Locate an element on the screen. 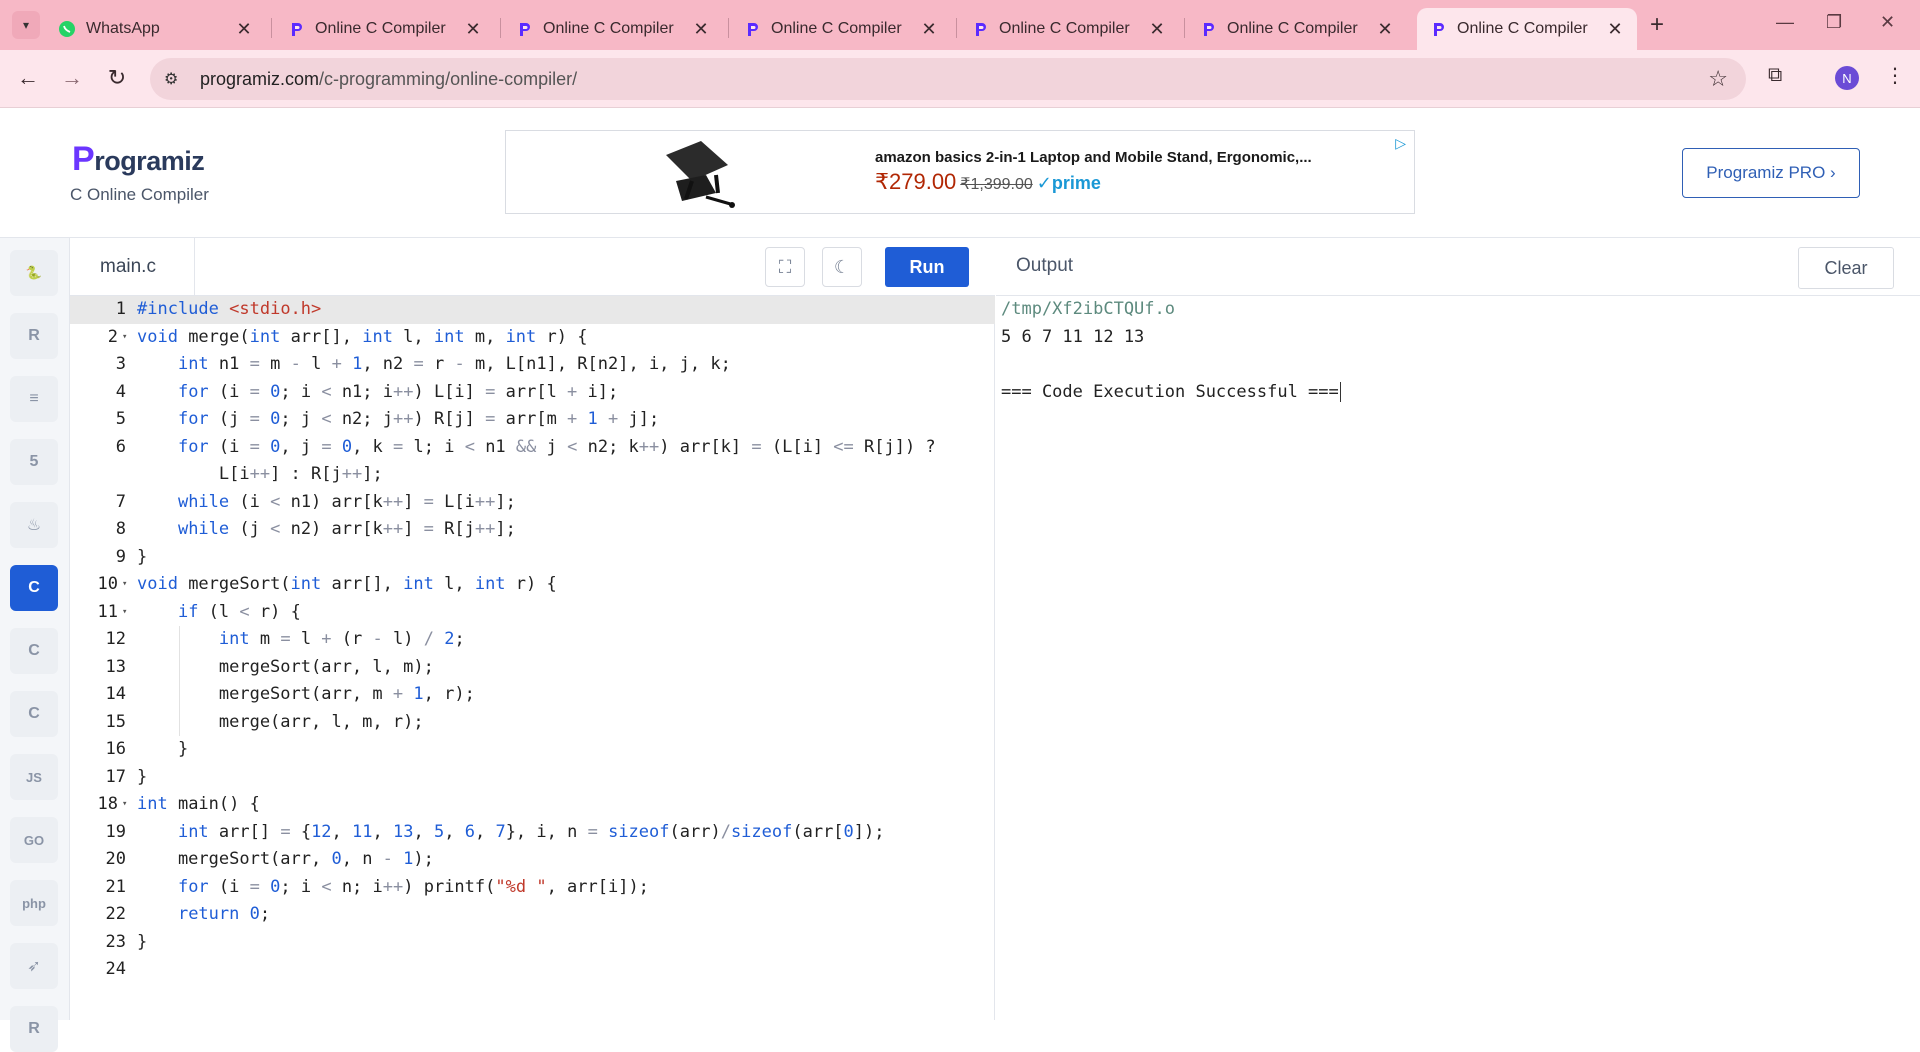  code-line: int m = l + (r - l) / 2; is located at coordinates (301, 640).